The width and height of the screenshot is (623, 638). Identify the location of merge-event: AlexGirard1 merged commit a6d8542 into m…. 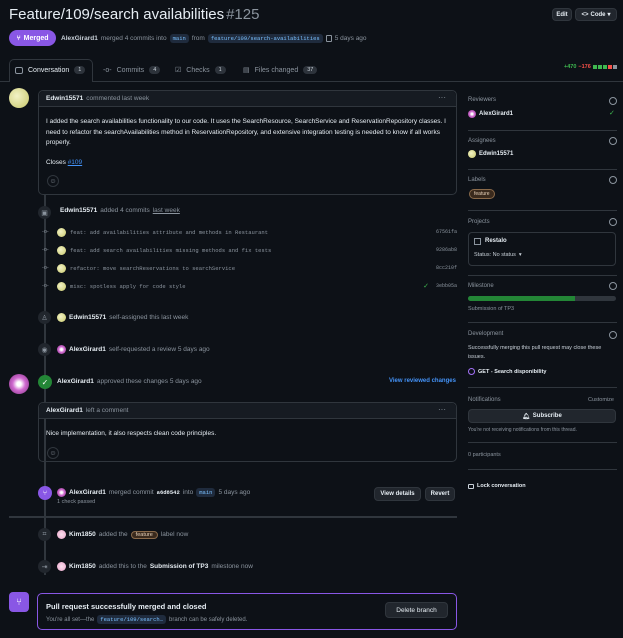
(153, 492).